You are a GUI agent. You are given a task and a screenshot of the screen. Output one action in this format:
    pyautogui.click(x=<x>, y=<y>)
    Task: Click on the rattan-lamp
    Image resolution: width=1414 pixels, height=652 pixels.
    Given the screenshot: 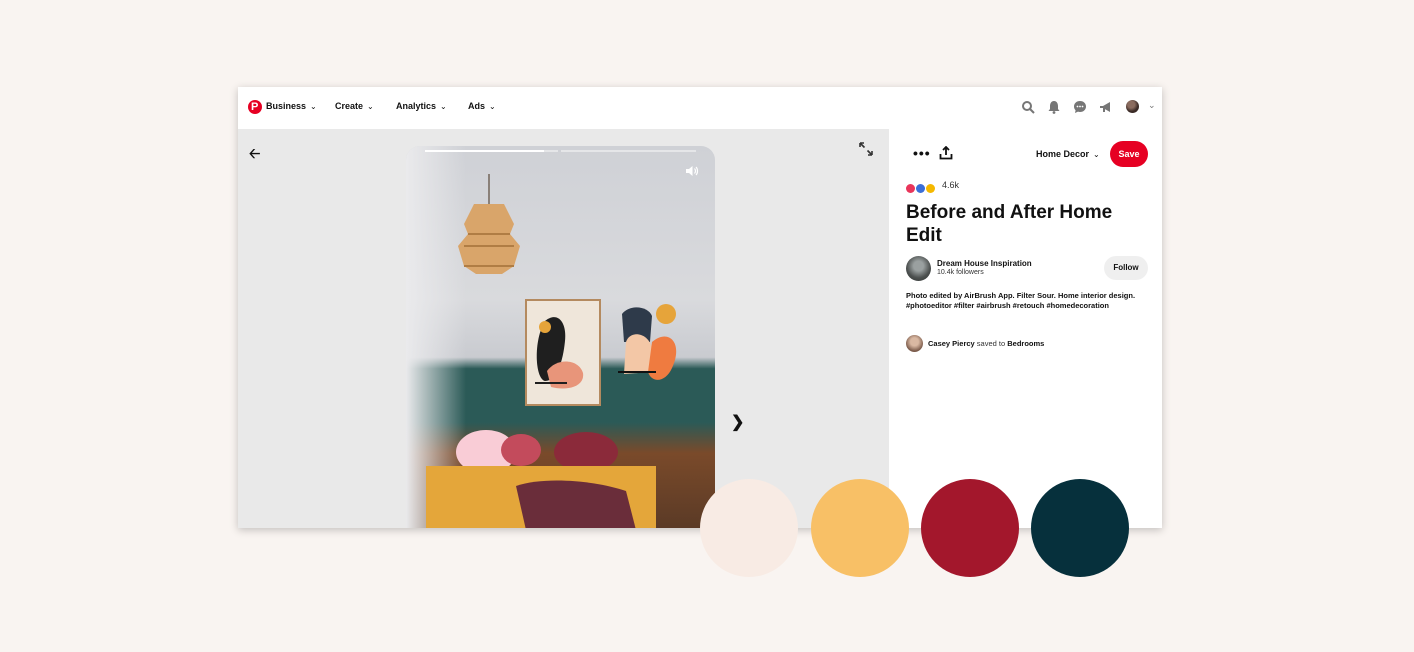 What is the action you would take?
    pyautogui.click(x=489, y=224)
    